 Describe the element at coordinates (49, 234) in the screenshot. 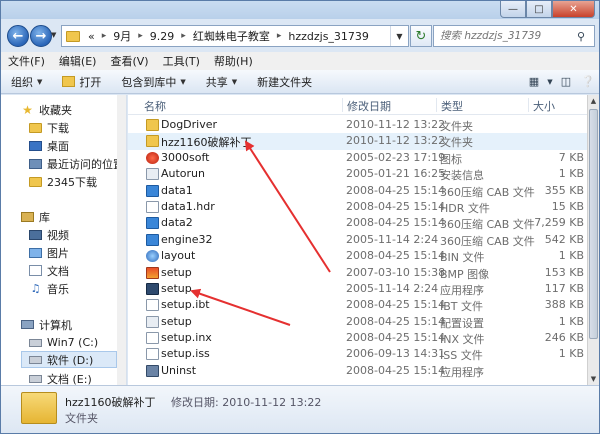

I see `sidebar-item-videos: 视频` at that location.